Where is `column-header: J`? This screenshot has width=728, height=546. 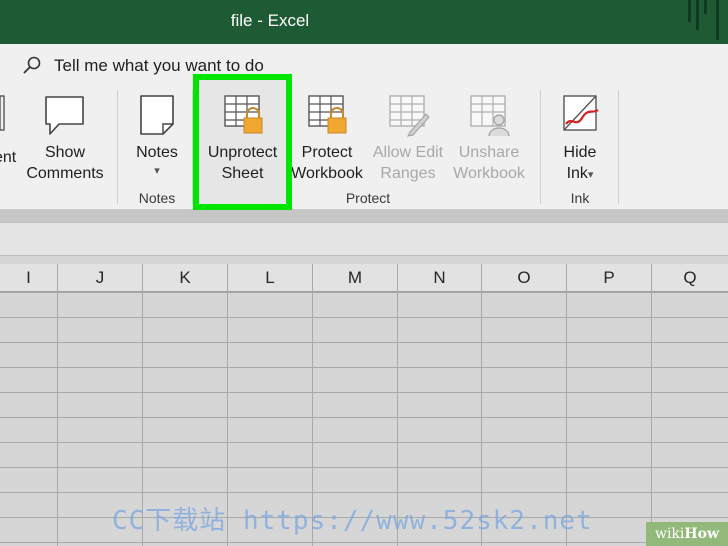
column-header: J is located at coordinates (100, 278).